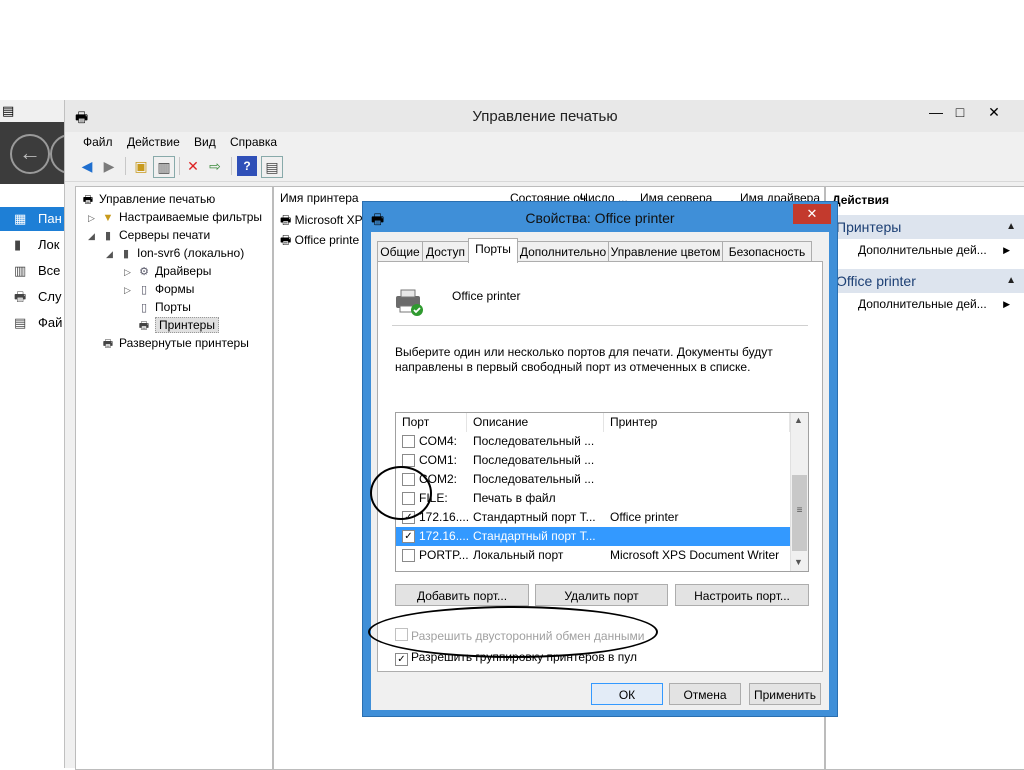 The height and width of the screenshot is (770, 1024). I want to click on close-window-button: ✕, so click(994, 112).